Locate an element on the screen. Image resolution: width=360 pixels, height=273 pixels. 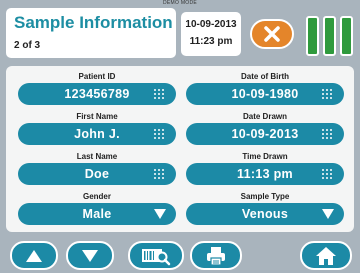
last-name-input: Doe is located at coordinates (97, 174).